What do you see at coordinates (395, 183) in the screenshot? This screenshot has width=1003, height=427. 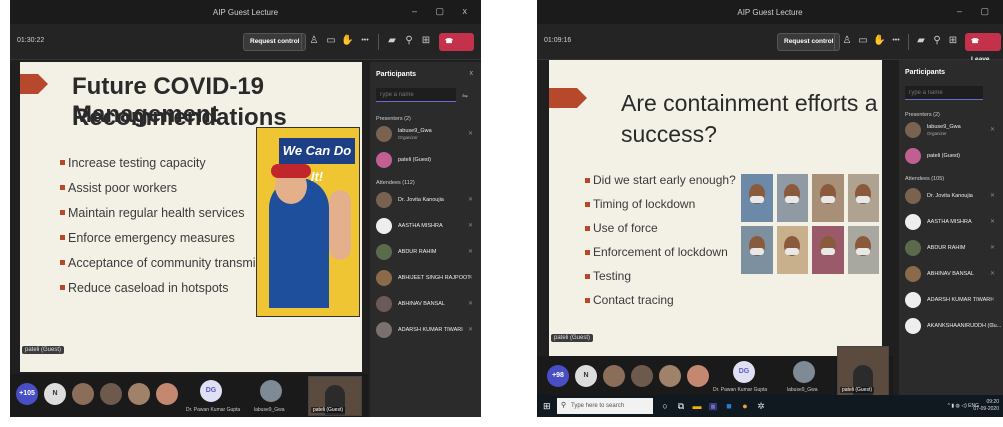 I see `attendees-label: Attendees (112)` at bounding box center [395, 183].